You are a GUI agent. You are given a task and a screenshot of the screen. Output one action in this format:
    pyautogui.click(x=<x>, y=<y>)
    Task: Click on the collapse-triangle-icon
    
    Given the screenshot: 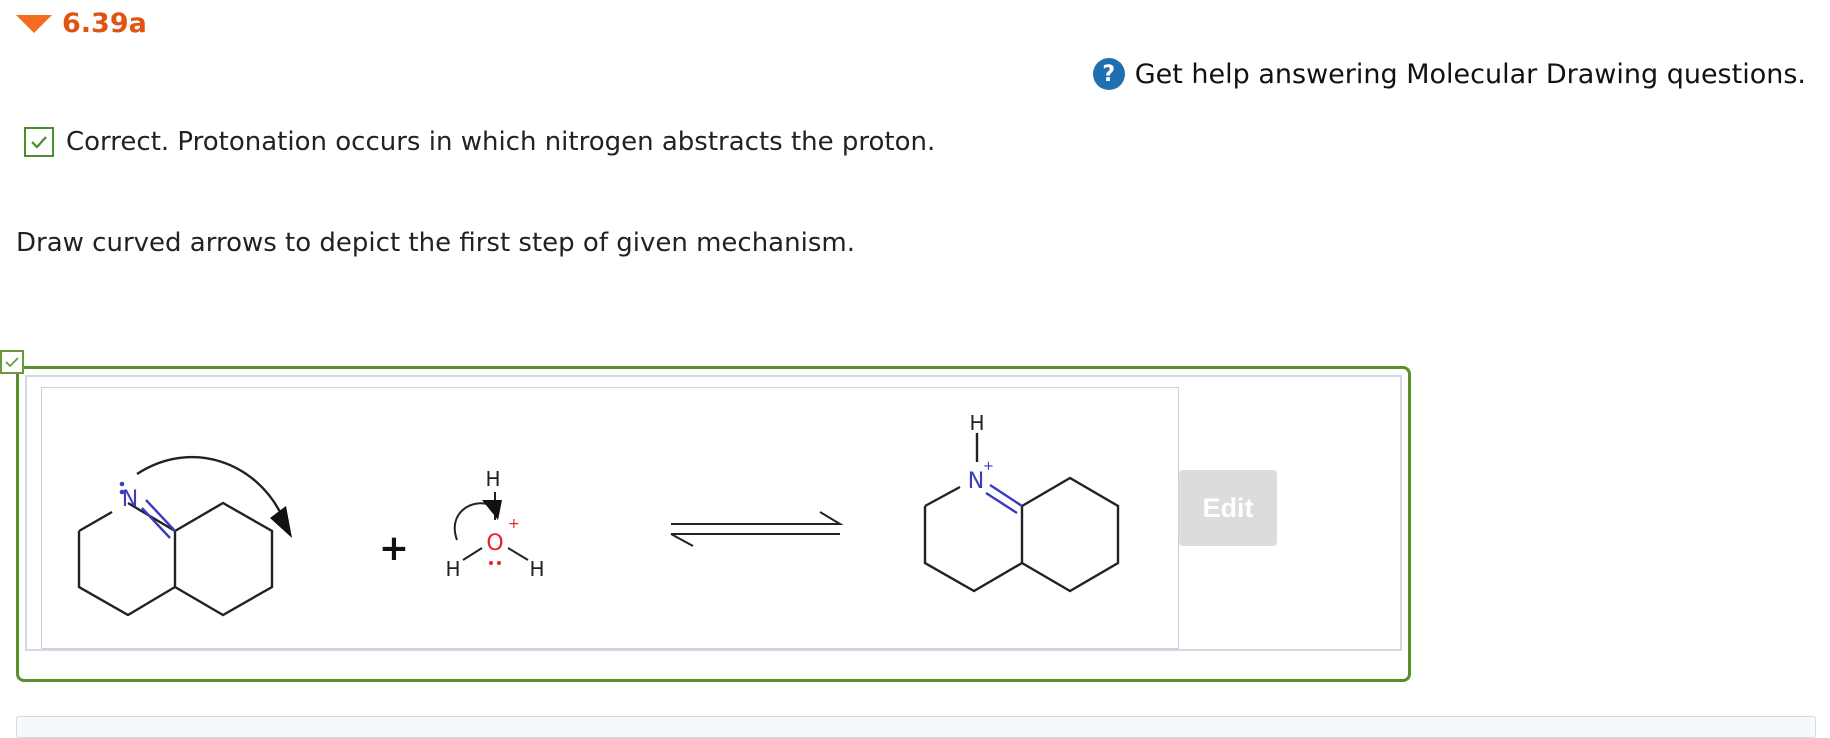 What is the action you would take?
    pyautogui.click(x=34, y=23)
    